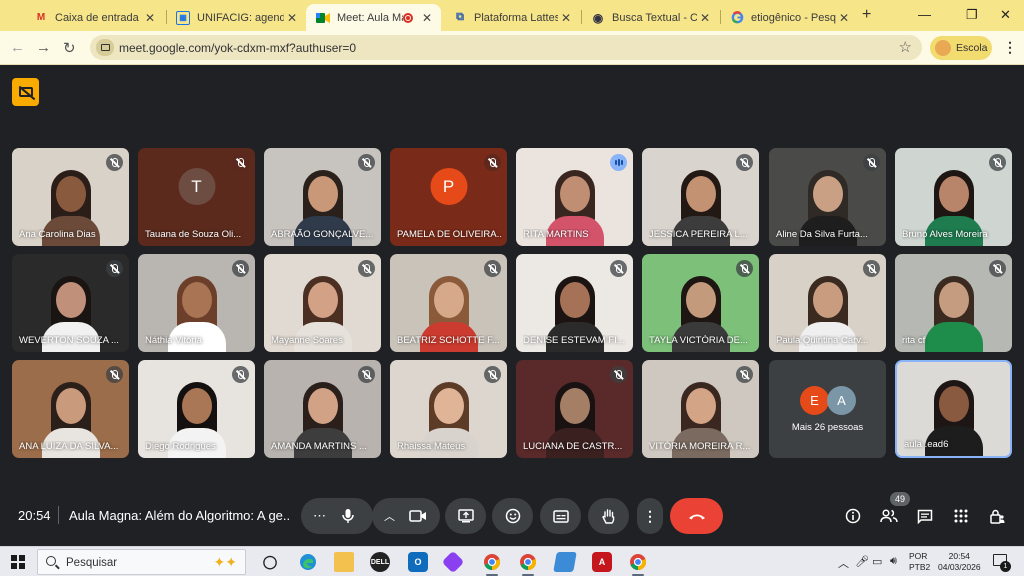 Image resolution: width=1024 pixels, height=576 pixels. Describe the element at coordinates (57, 234) in the screenshot. I see `participant-name: Ana Carolina Dias` at that location.